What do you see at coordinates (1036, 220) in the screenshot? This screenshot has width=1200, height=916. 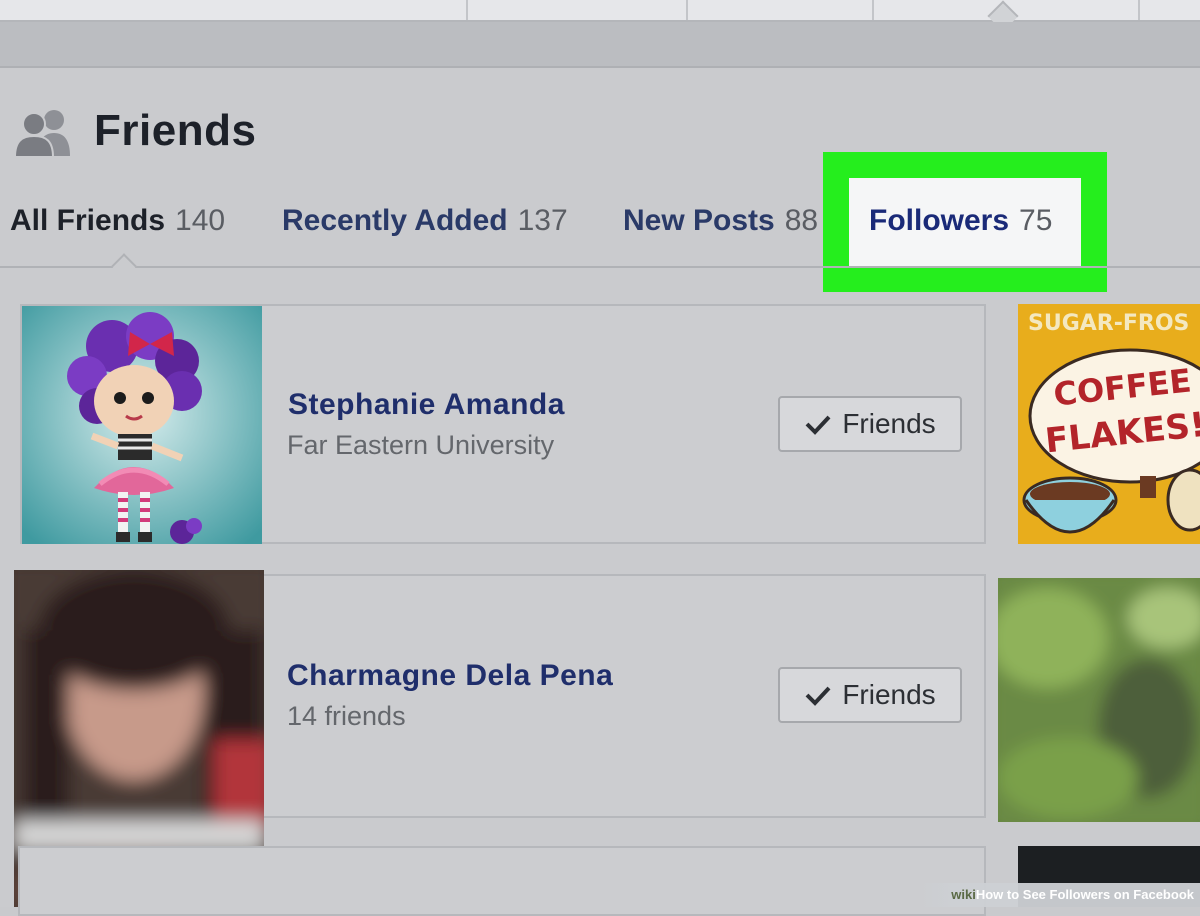 I see `tab-count: 75` at bounding box center [1036, 220].